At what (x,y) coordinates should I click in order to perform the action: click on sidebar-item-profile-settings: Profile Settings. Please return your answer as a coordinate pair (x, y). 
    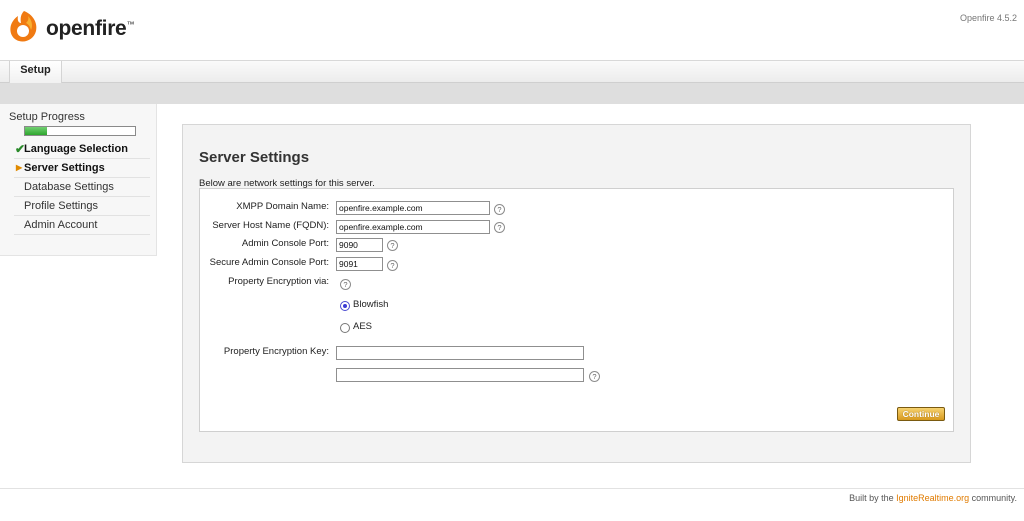
    Looking at the image, I should click on (82, 206).